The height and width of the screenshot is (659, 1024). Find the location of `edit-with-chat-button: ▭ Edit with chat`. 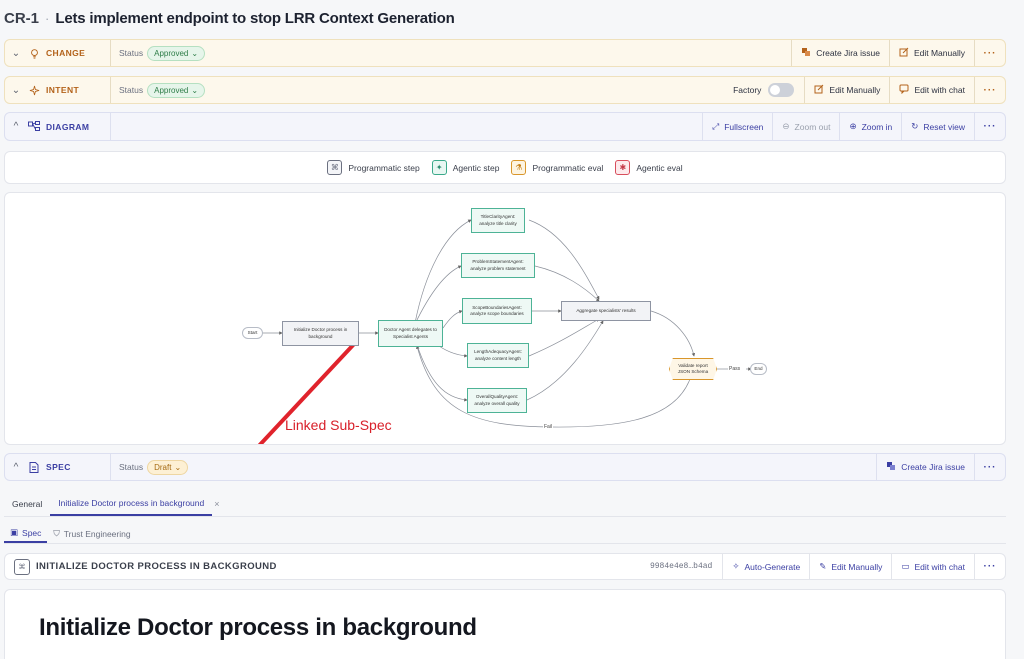

edit-with-chat-button: ▭ Edit with chat is located at coordinates (933, 566).